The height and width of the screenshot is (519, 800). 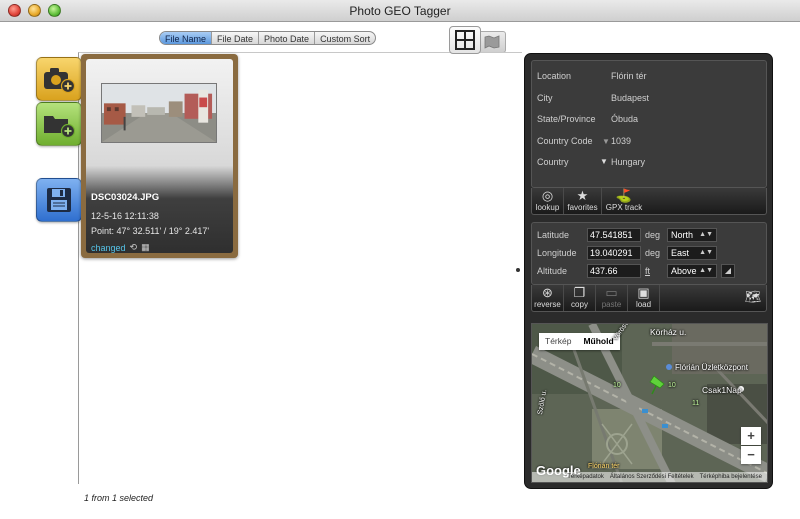 I want to click on country-code-row: Country Code, so click(x=571, y=141).